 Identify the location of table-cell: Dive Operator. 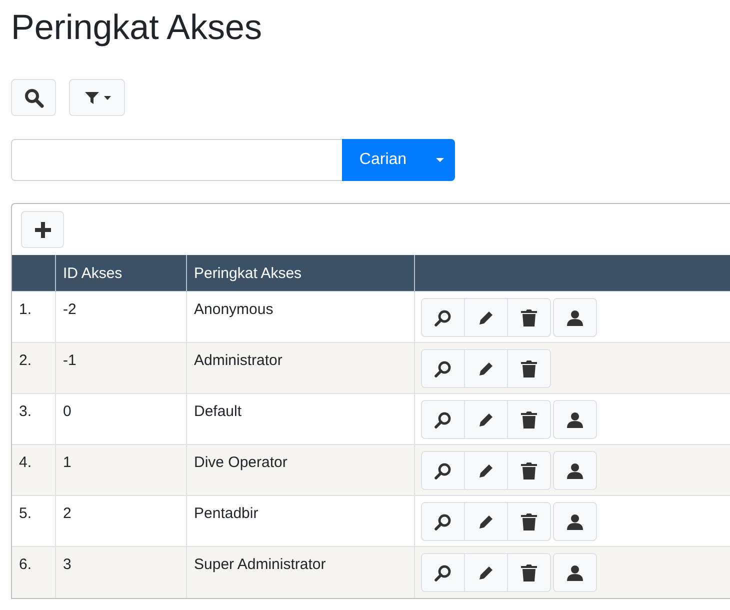
(300, 470).